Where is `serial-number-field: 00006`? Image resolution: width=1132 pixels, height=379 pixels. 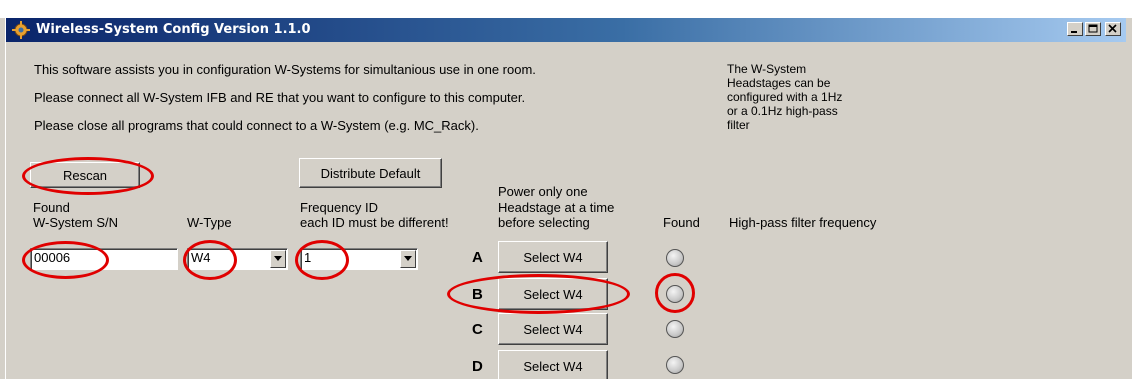
serial-number-field: 00006 is located at coordinates (104, 259).